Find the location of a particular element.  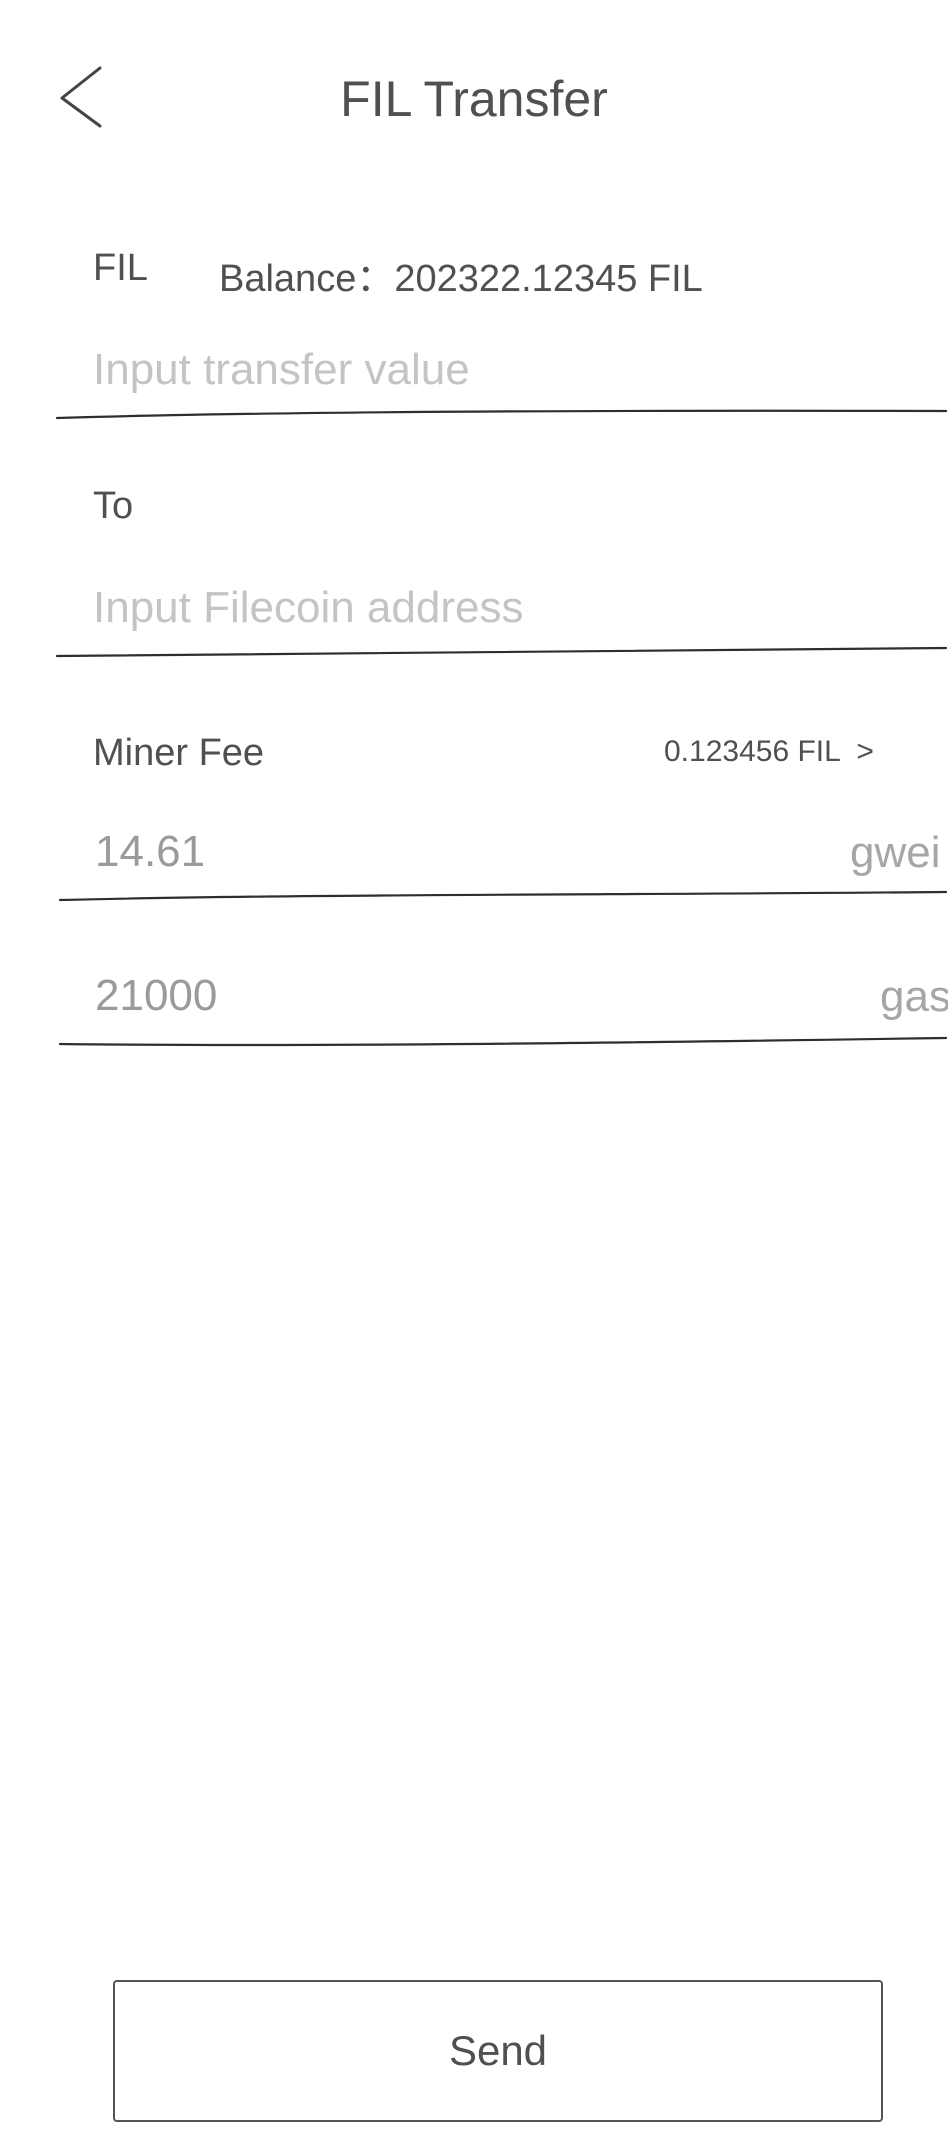

balance-label: Balance：202322.12345 FIL is located at coordinates (461, 279).